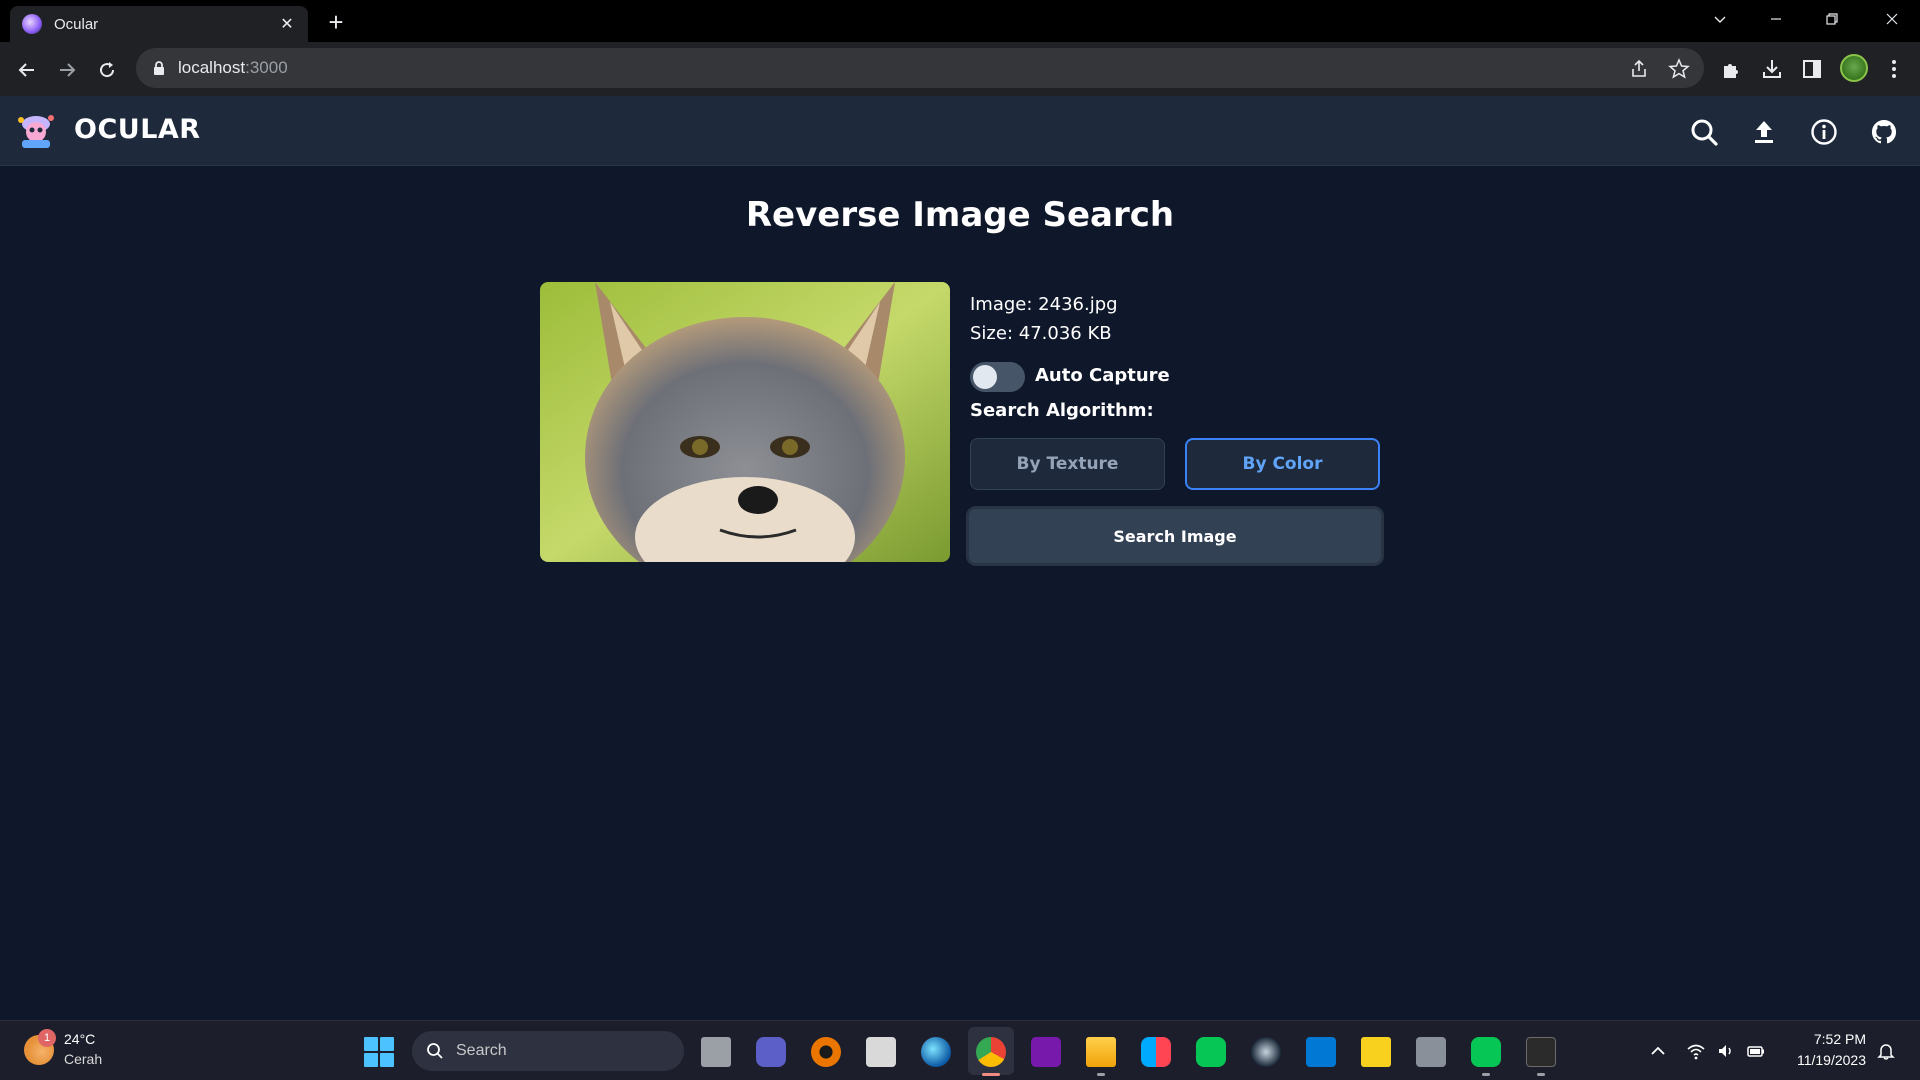 This screenshot has height=1080, width=1920. I want to click on info-icon, so click(1824, 132).